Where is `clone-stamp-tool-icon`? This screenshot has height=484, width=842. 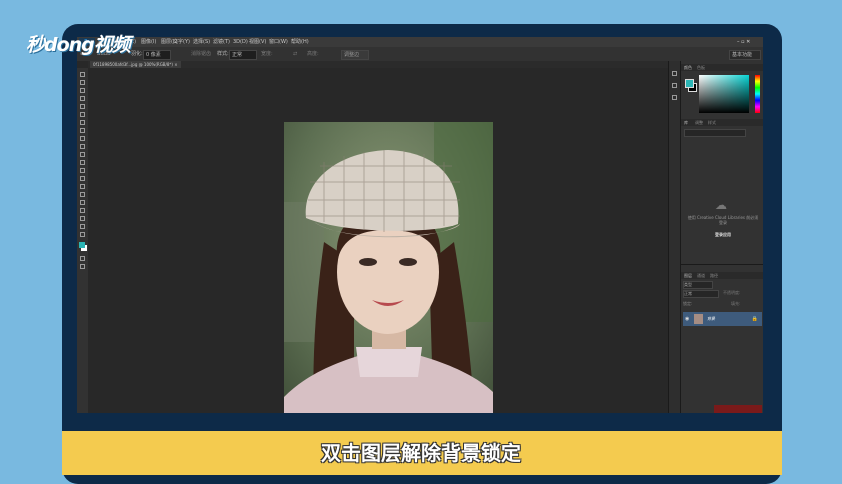
clone-stamp-tool-icon is located at coordinates (82, 138).